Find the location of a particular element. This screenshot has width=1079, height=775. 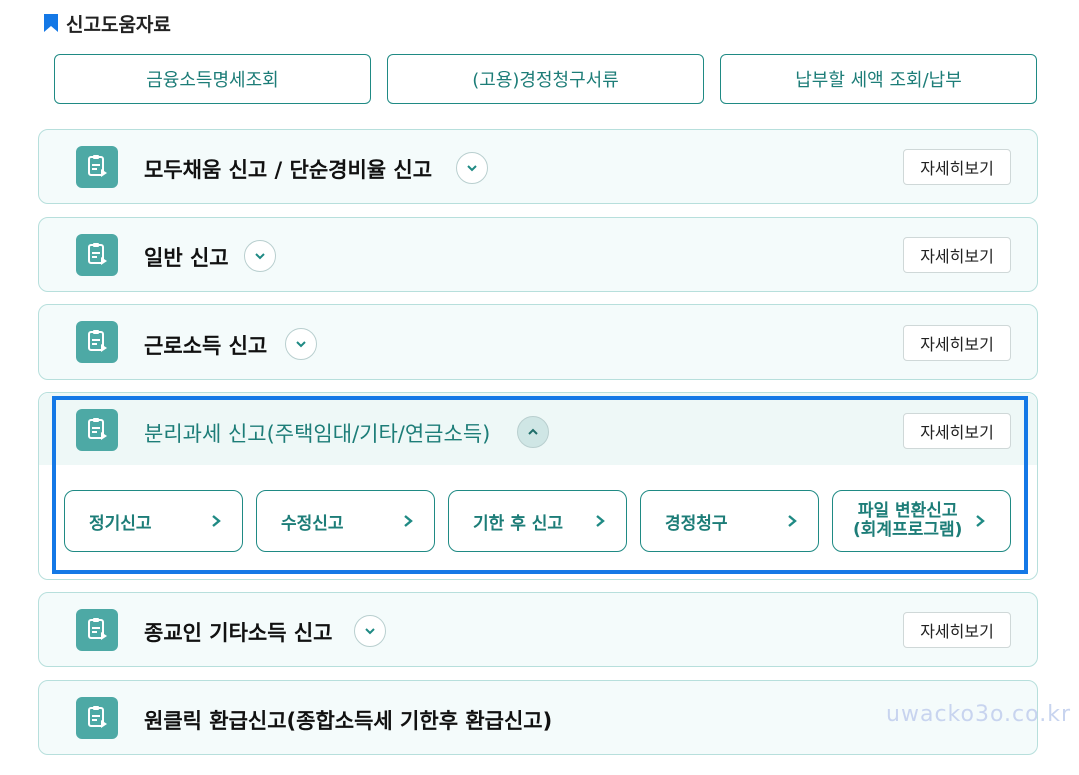

file-conversion-filing-button: 파일 변환신고 (회계프로그램) is located at coordinates (921, 521).